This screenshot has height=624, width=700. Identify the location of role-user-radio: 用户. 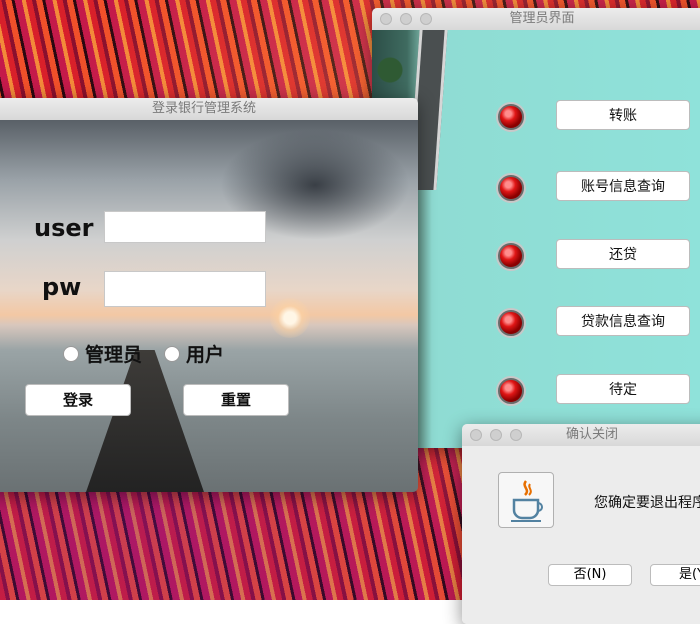
(194, 353).